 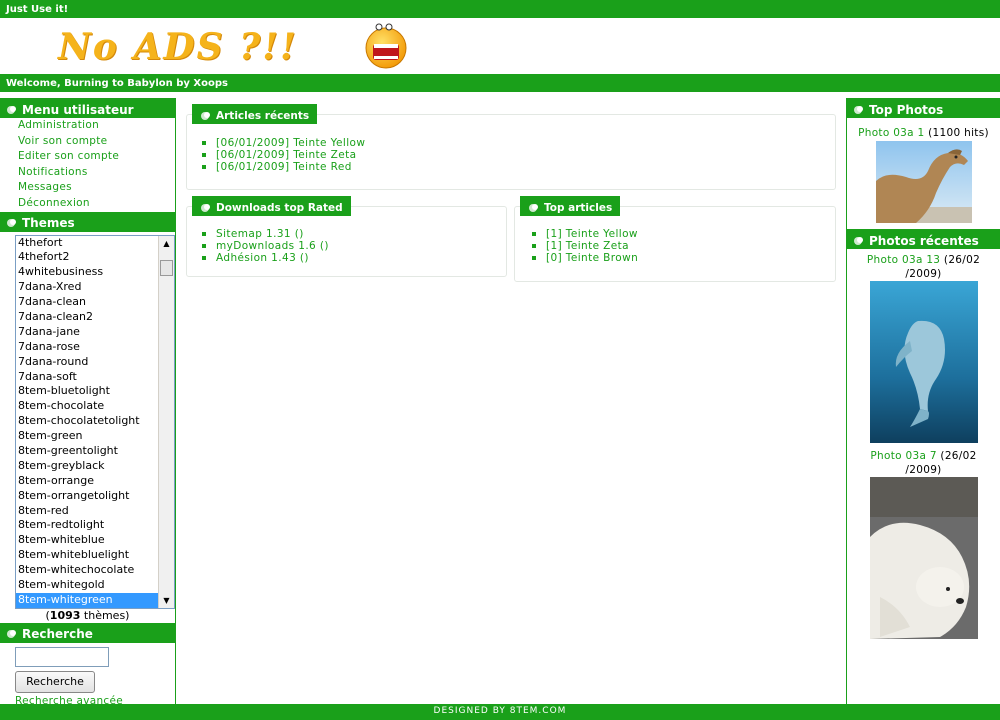 What do you see at coordinates (263, 116) in the screenshot?
I see `articles-recents-title: Articles récents` at bounding box center [263, 116].